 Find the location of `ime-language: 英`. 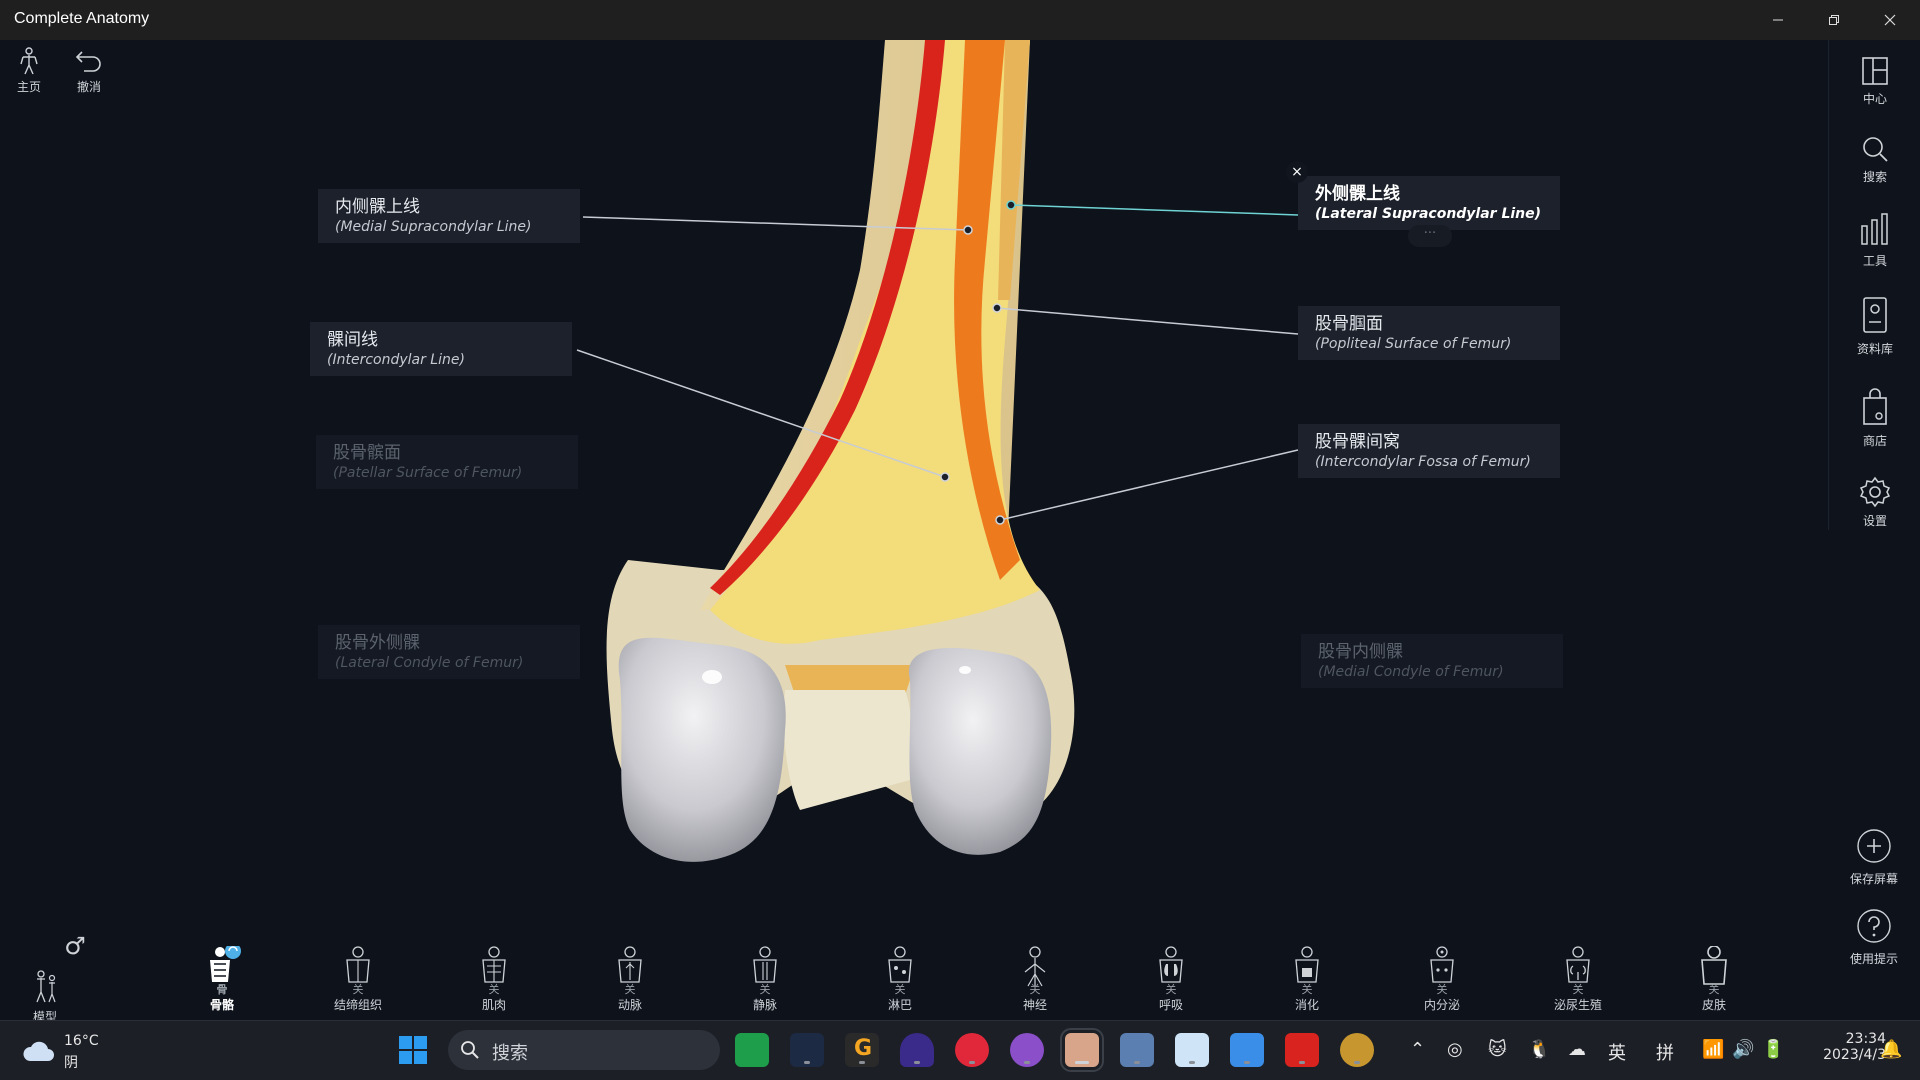

ime-language: 英 is located at coordinates (1617, 1052).